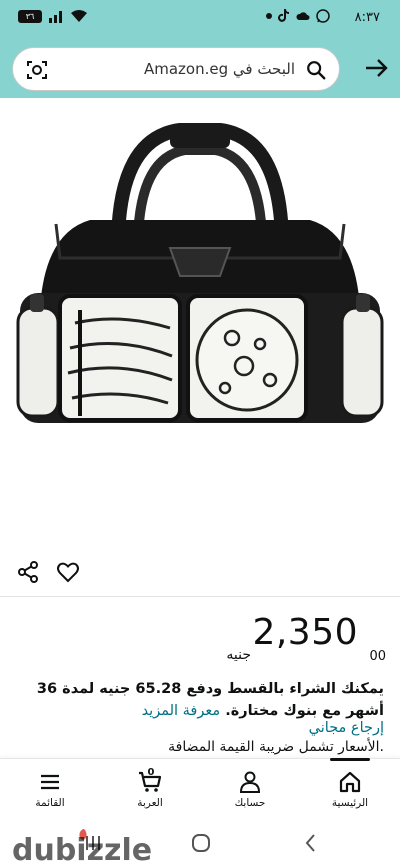 Image resolution: width=400 pixels, height=866 pixels. Describe the element at coordinates (200, 596) in the screenshot. I see `divider` at that location.